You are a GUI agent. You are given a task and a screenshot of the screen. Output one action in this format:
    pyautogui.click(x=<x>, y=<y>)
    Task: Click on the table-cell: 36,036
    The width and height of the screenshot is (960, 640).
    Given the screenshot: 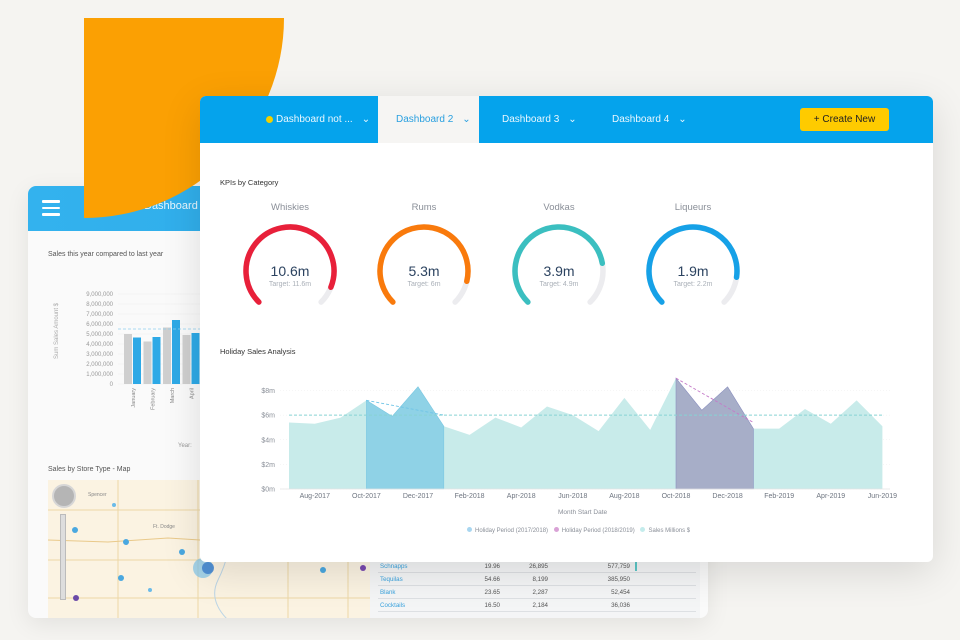 What is the action you would take?
    pyautogui.click(x=620, y=605)
    